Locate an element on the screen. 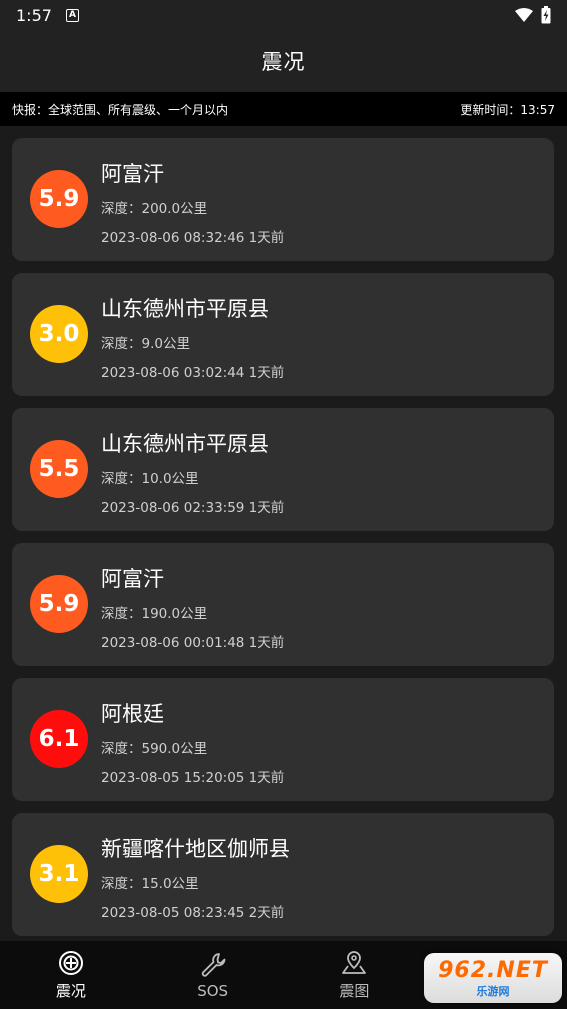 The height and width of the screenshot is (1009, 567). quake-time: 2023-08-06 03:02:44 1天前 is located at coordinates (193, 373).